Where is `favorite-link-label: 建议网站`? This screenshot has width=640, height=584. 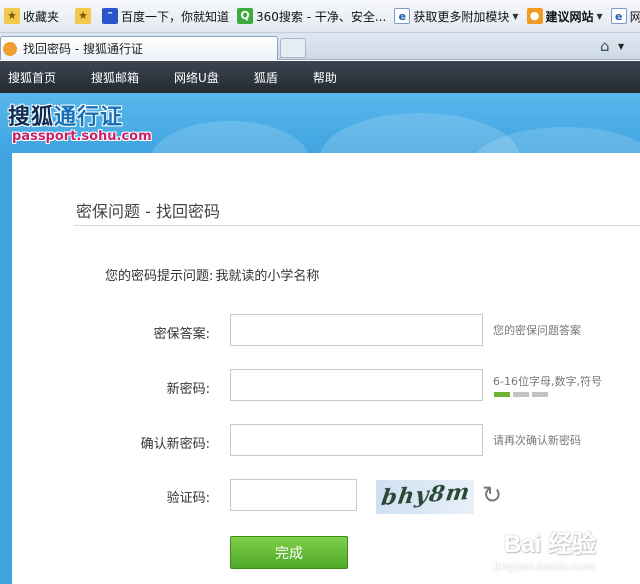 favorite-link-label: 建议网站 is located at coordinates (569, 16).